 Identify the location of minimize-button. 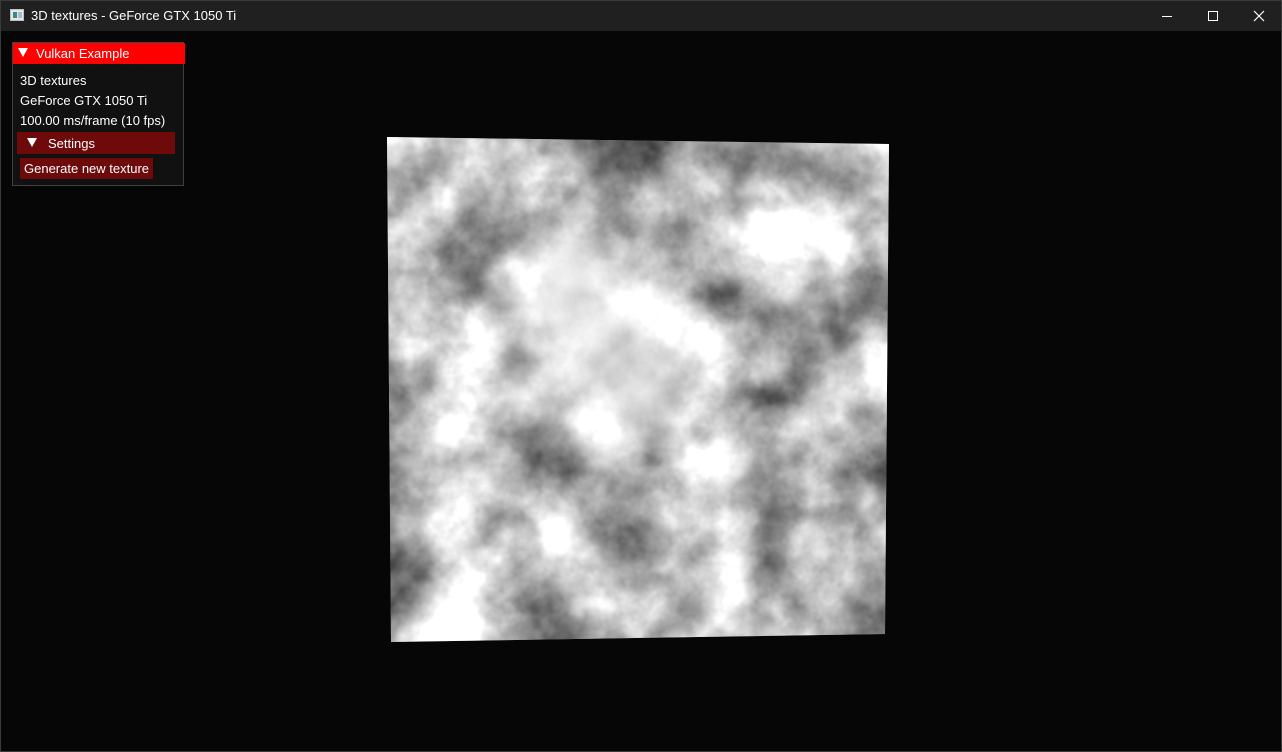
(1167, 16).